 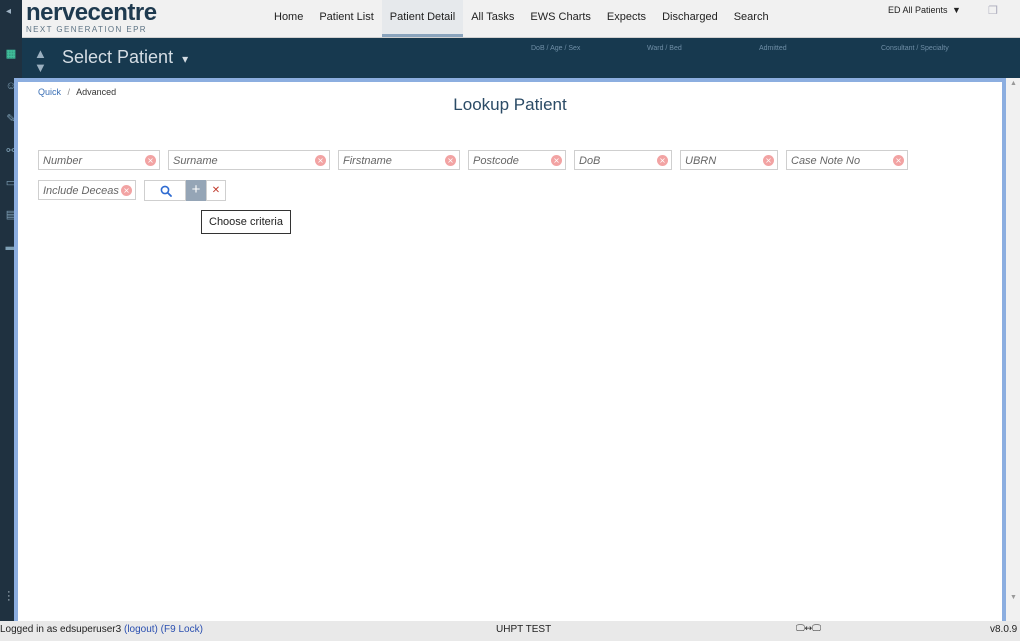 What do you see at coordinates (185, 59) in the screenshot?
I see `chevron-down-icon: ▾` at bounding box center [185, 59].